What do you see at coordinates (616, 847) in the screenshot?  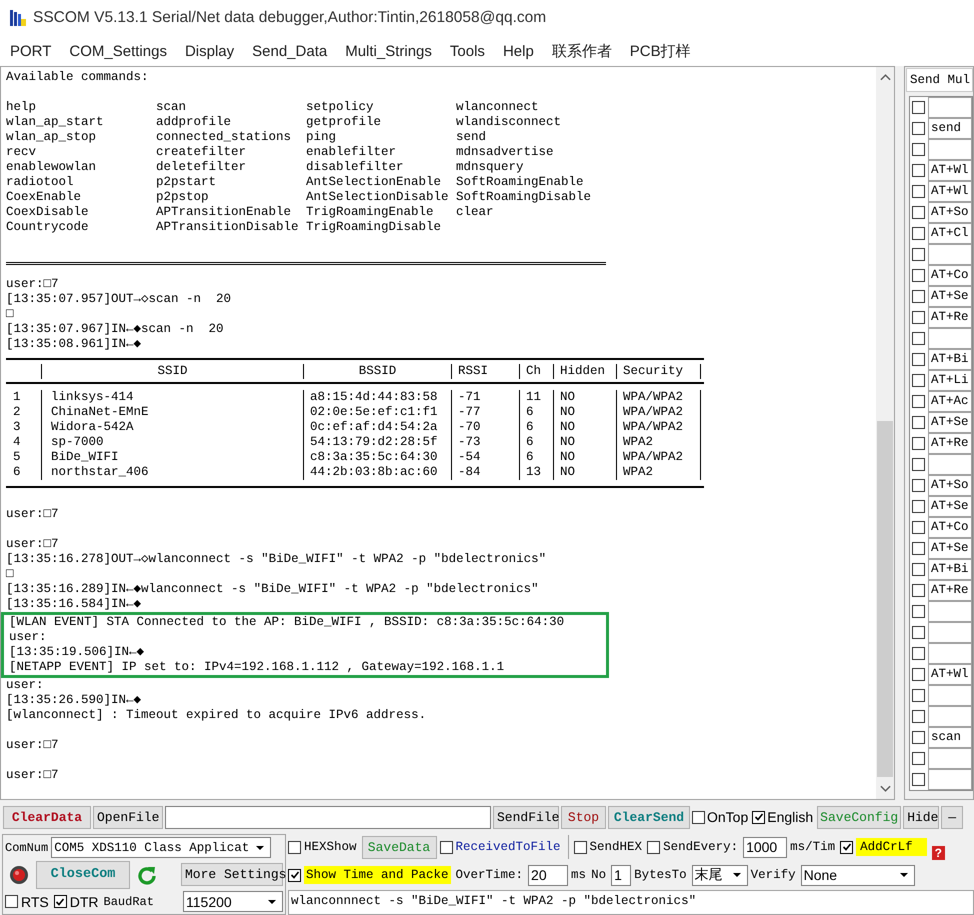 I see `checkbox-label: SendHEX` at bounding box center [616, 847].